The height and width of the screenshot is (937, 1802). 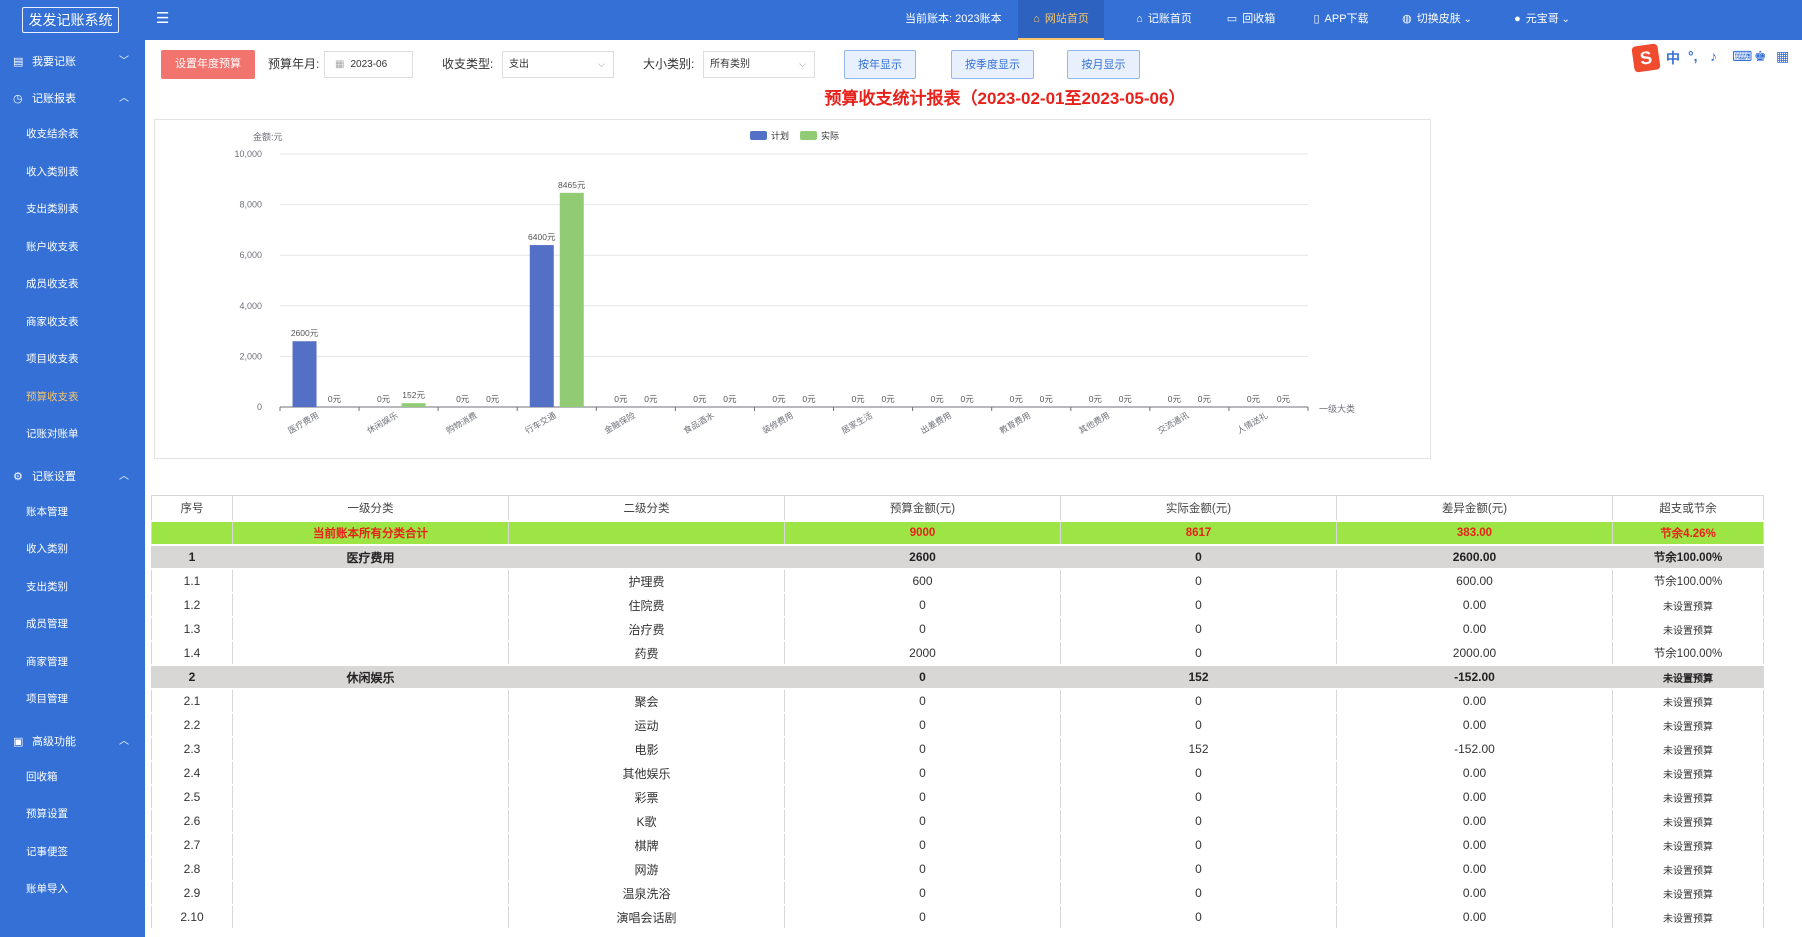 What do you see at coordinates (192, 508) in the screenshot?
I see `column-header: 序号` at bounding box center [192, 508].